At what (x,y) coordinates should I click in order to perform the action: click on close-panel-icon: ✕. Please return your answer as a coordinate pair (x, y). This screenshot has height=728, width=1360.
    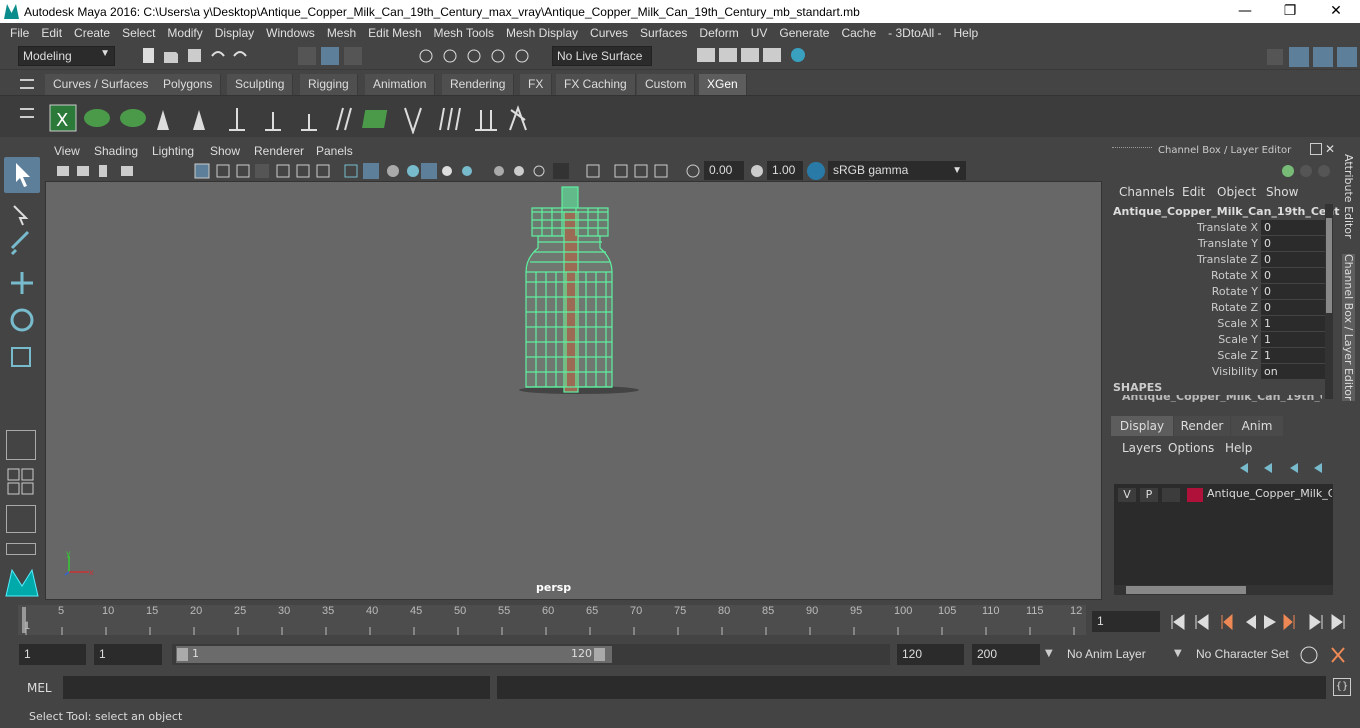
    Looking at the image, I should click on (1330, 149).